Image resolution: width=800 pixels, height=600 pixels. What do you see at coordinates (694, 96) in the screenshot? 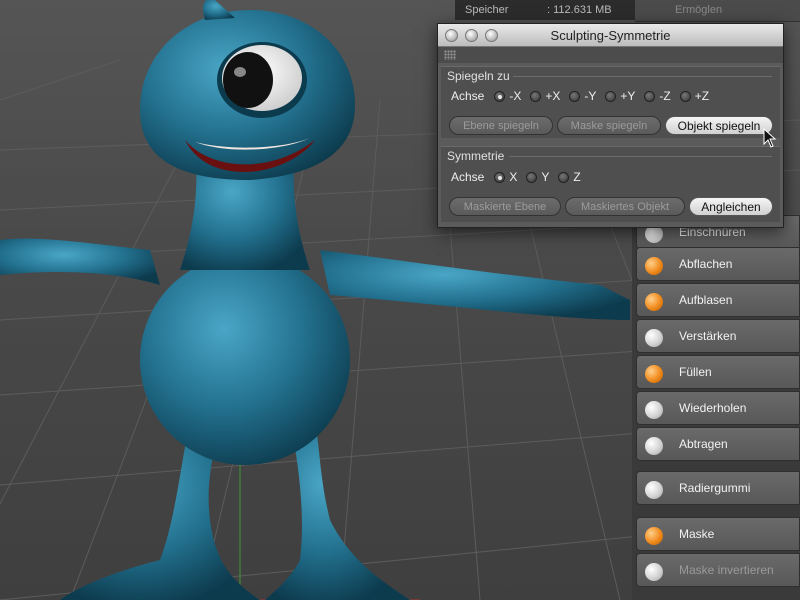
I see `mirror-axis-pos-z: +Z` at bounding box center [694, 96].